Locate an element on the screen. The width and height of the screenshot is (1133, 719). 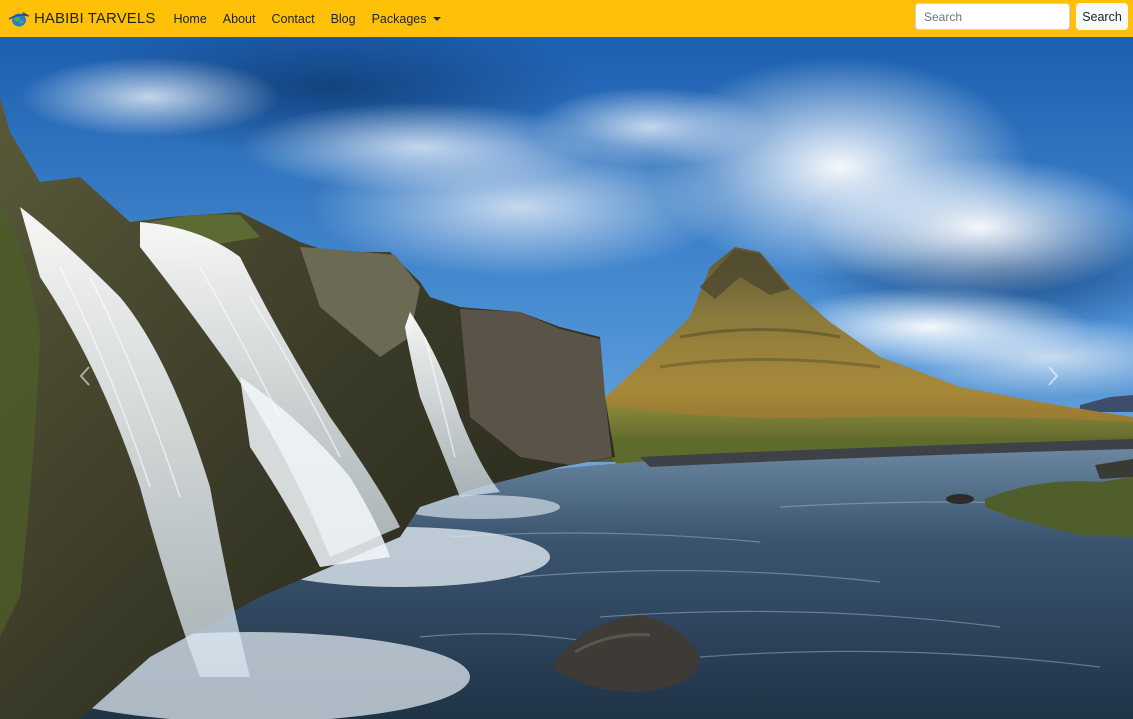
search-input is located at coordinates (992, 16).